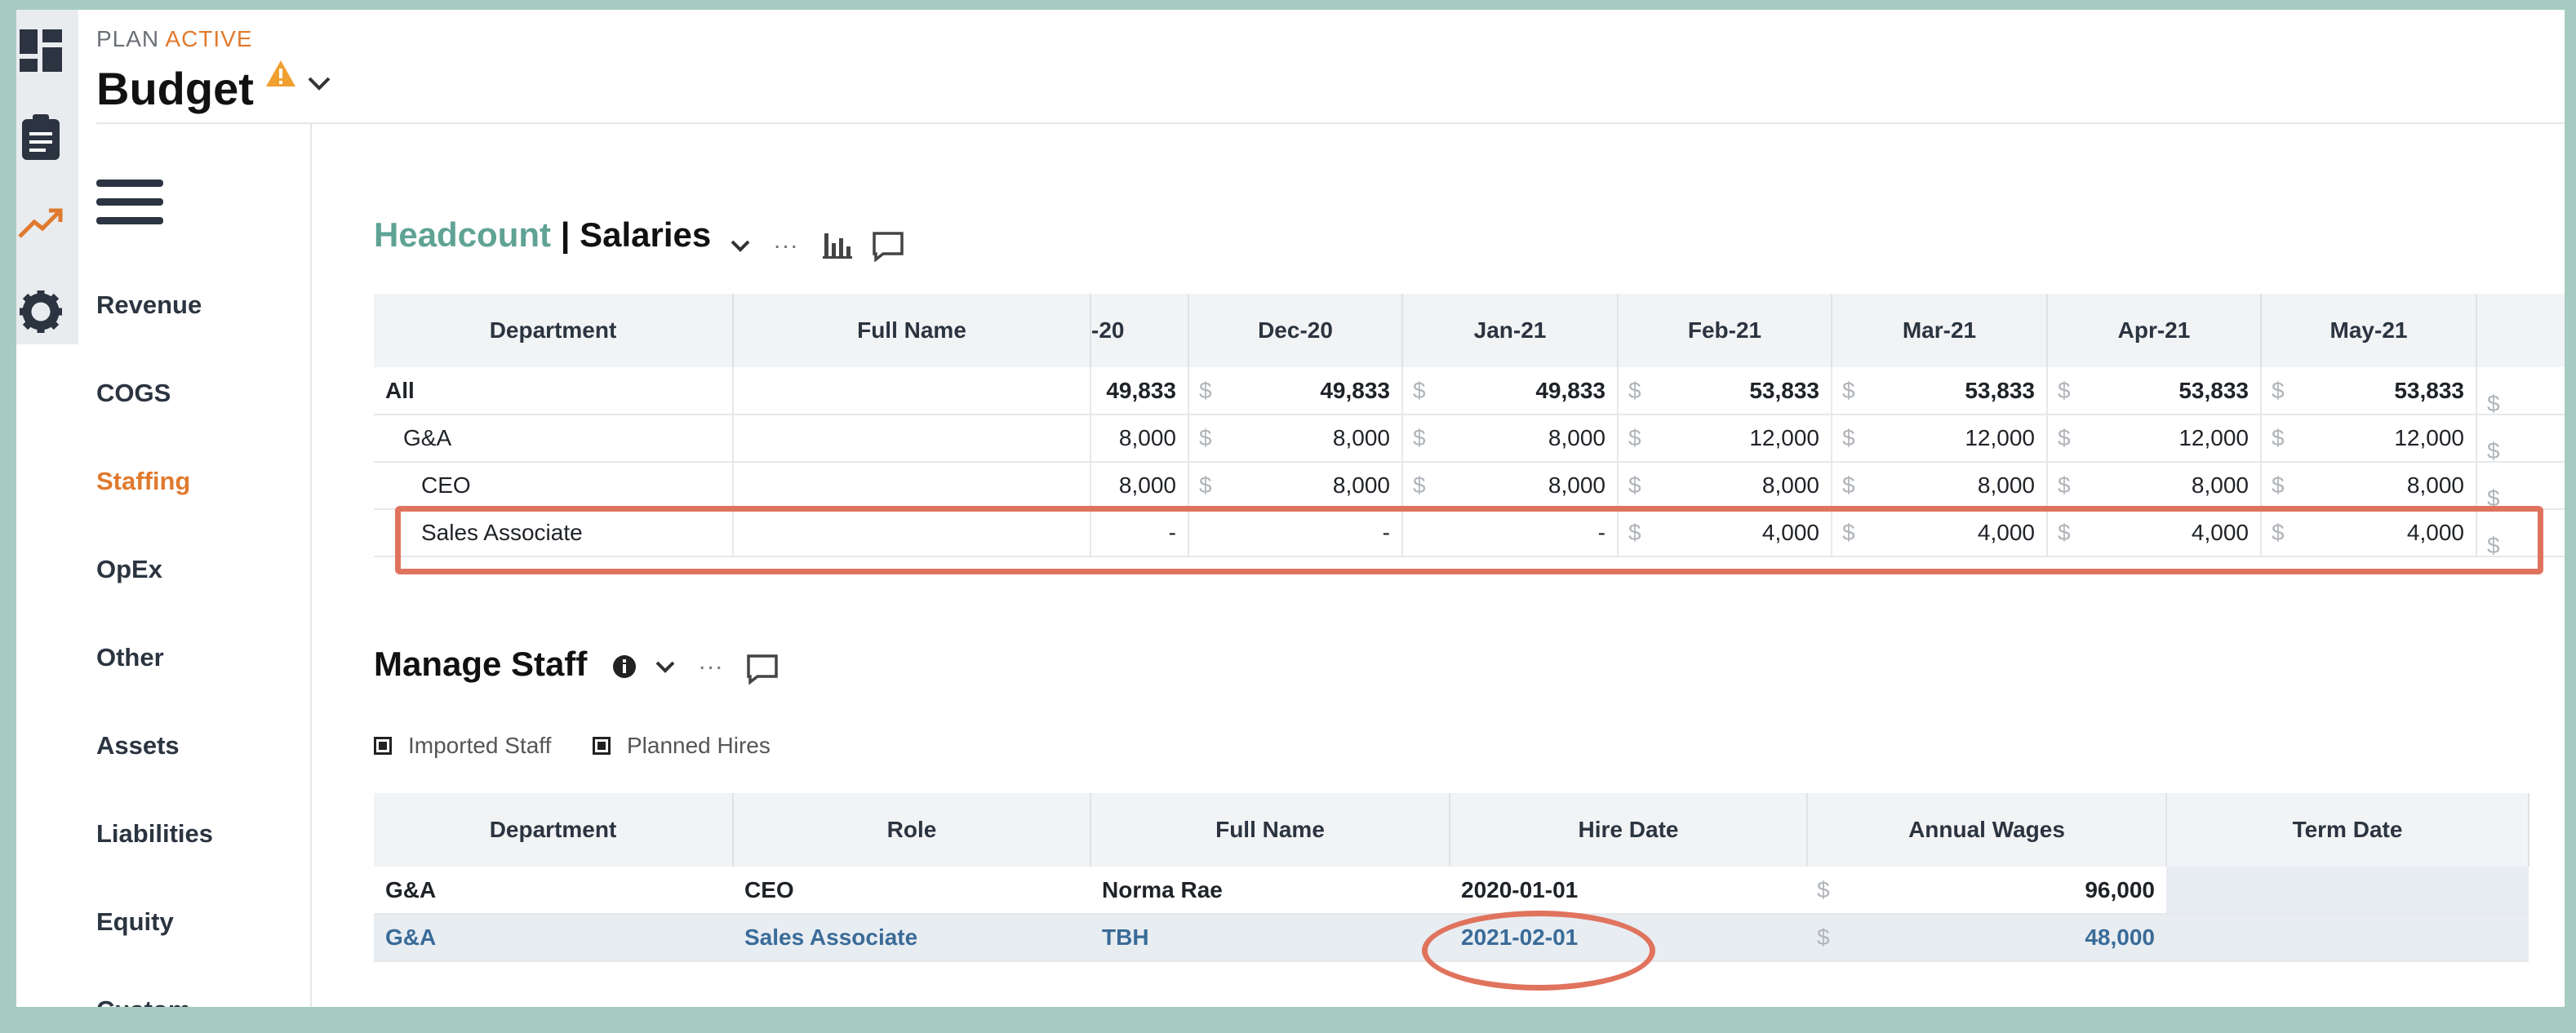  What do you see at coordinates (462, 746) in the screenshot?
I see `legend-imported-staff: Imported Staff` at bounding box center [462, 746].